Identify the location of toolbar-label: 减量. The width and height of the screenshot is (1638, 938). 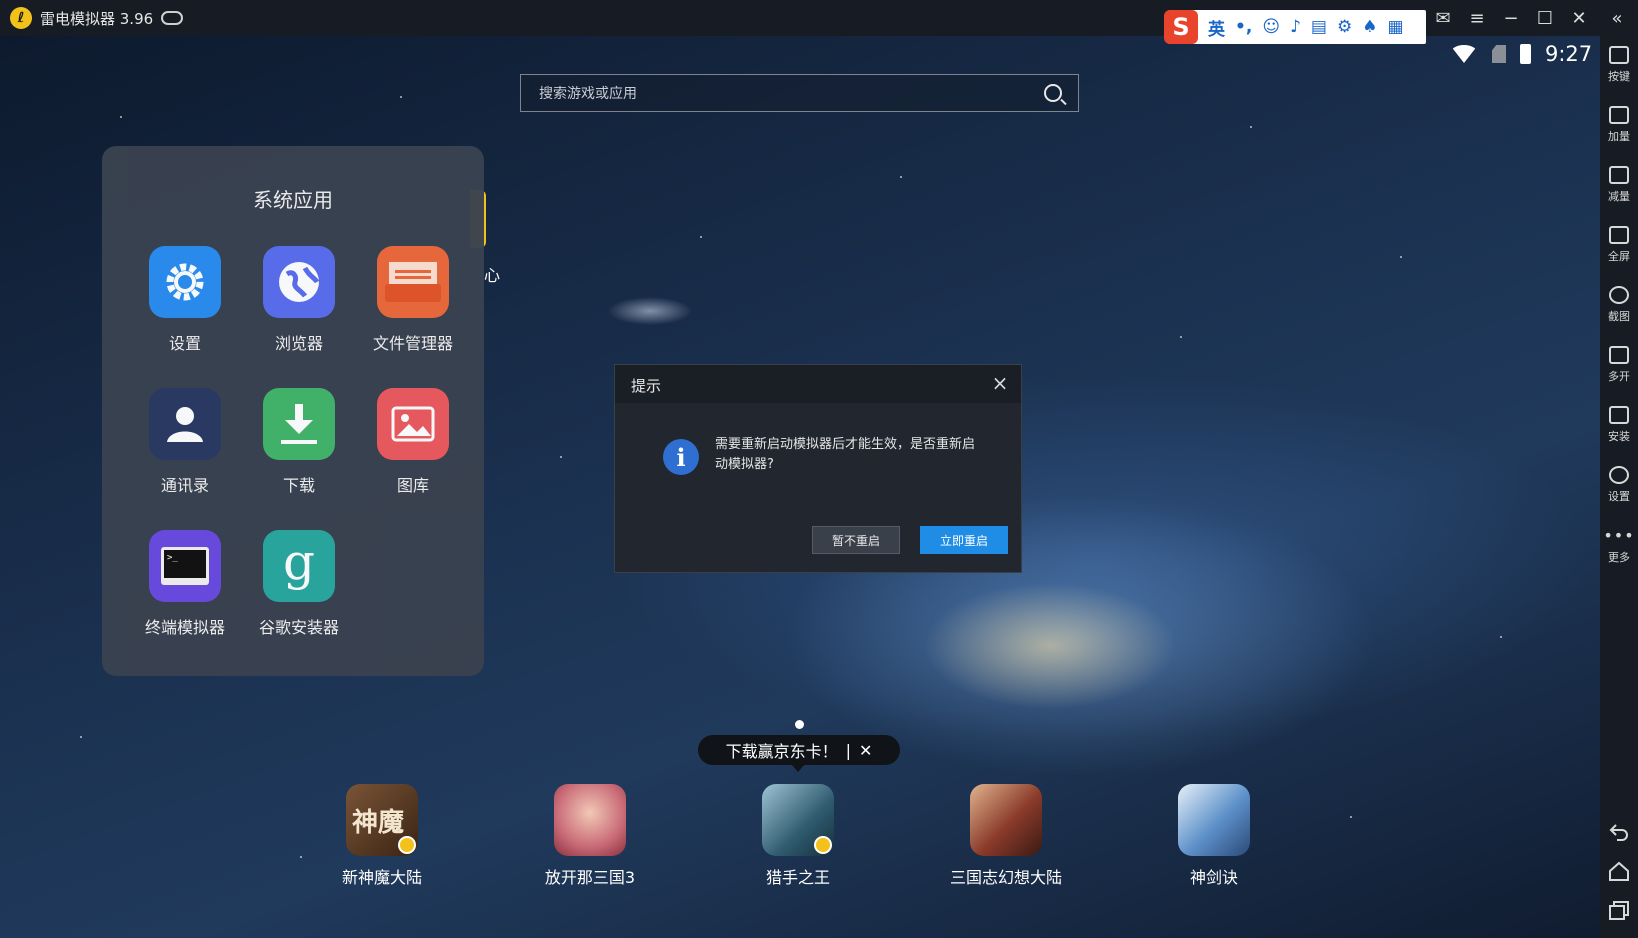
(1619, 196).